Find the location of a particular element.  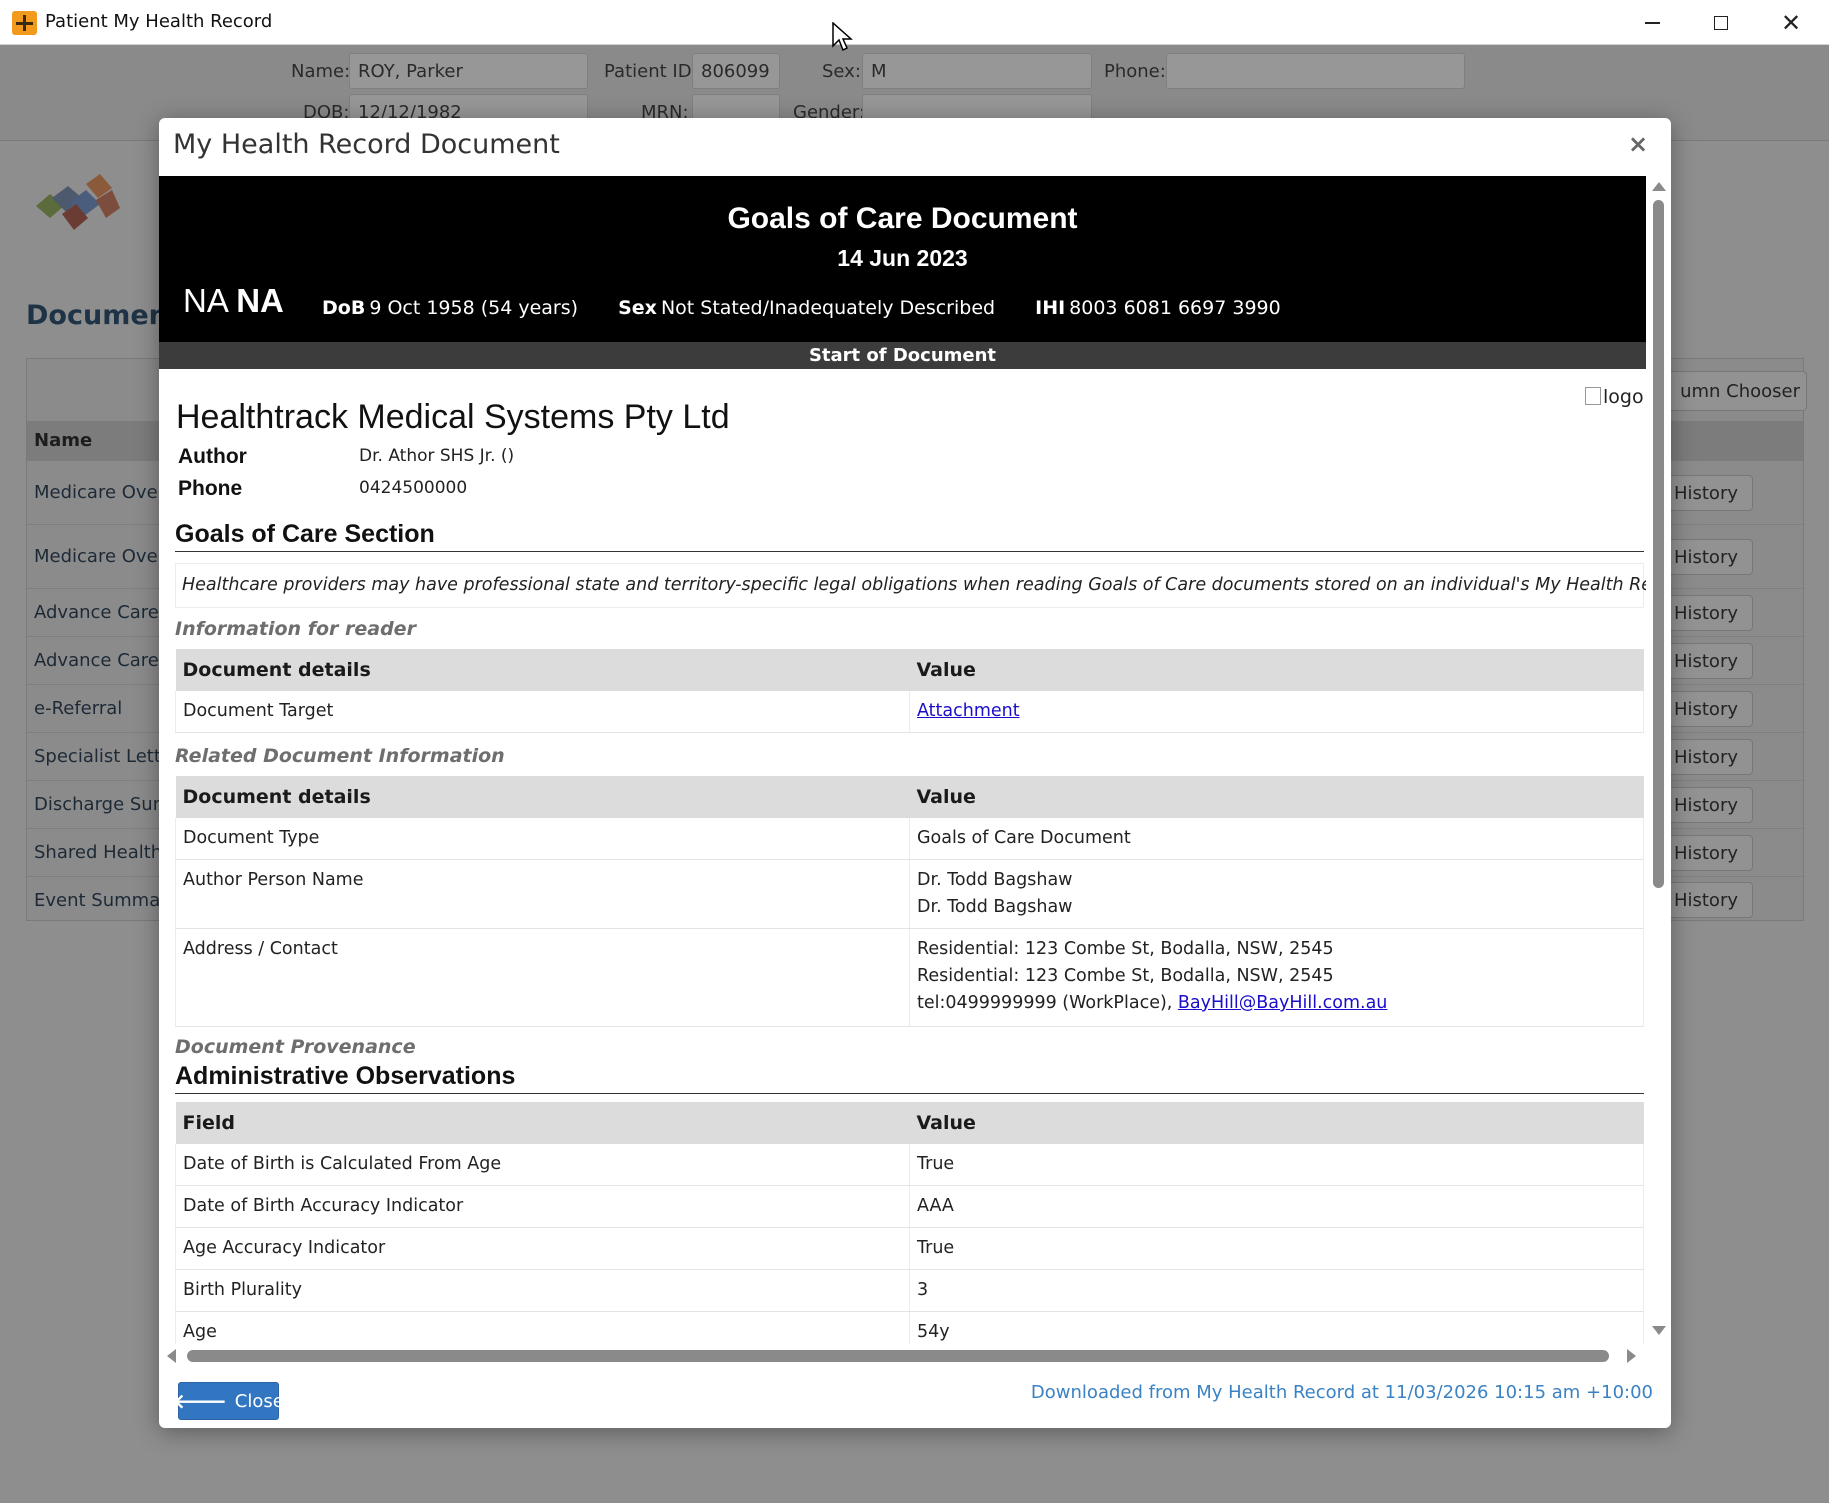

table-row: Document Target Attachment is located at coordinates (909, 712).